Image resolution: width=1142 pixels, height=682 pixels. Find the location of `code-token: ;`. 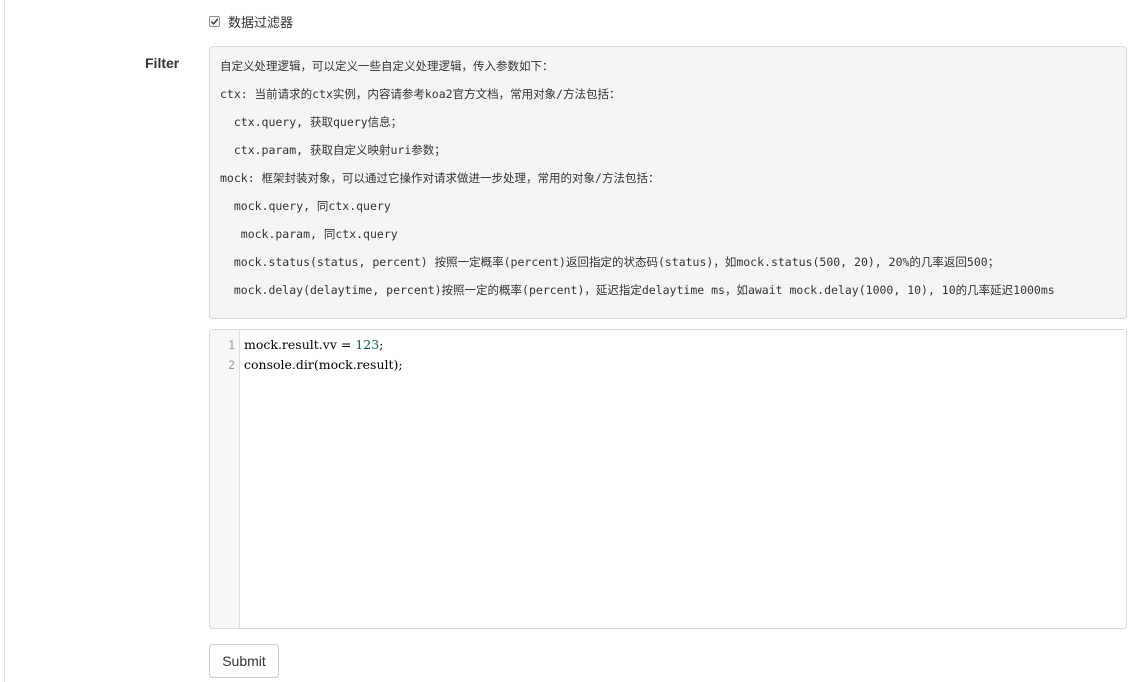

code-token: ; is located at coordinates (381, 344).